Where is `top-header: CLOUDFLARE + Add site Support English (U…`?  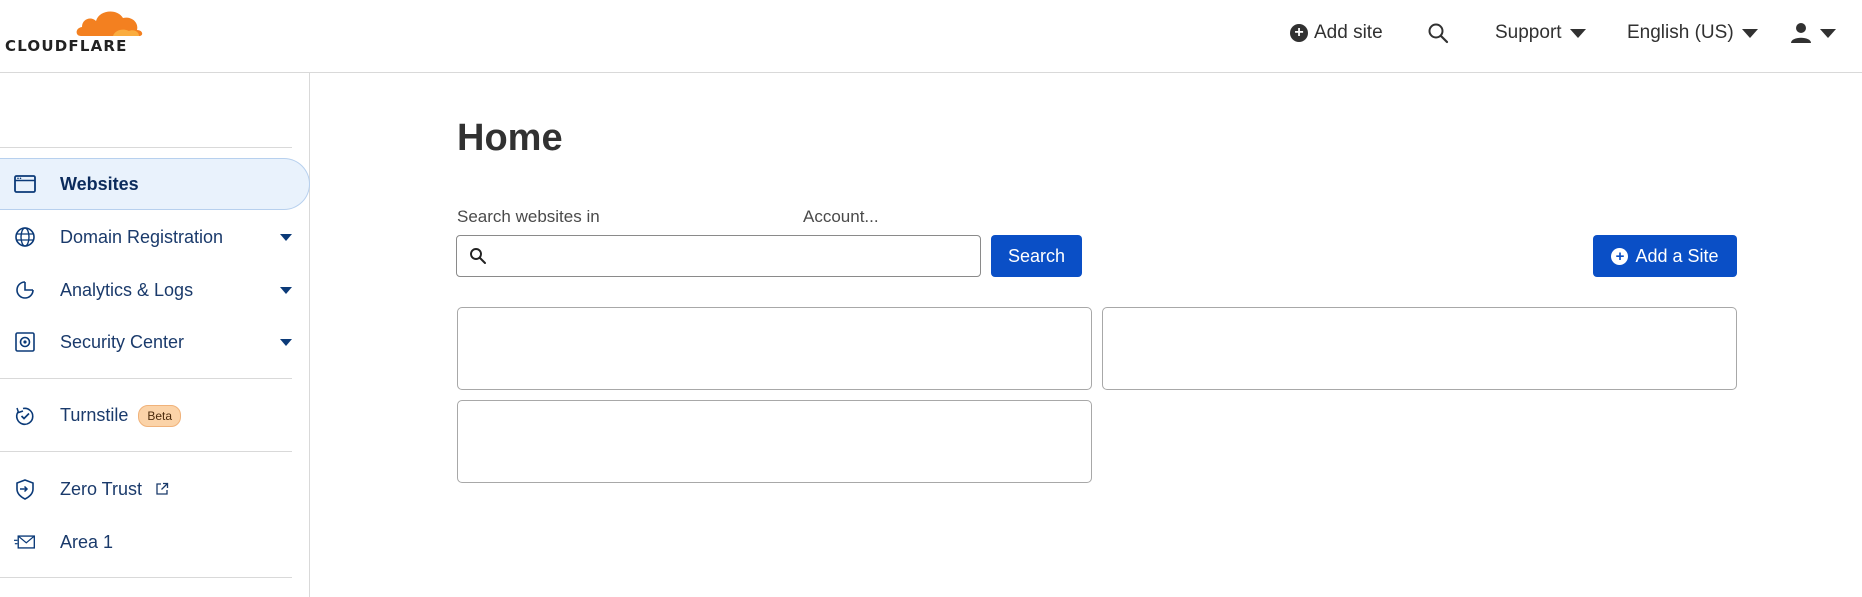 top-header: CLOUDFLARE + Add site Support English (U… is located at coordinates (931, 36).